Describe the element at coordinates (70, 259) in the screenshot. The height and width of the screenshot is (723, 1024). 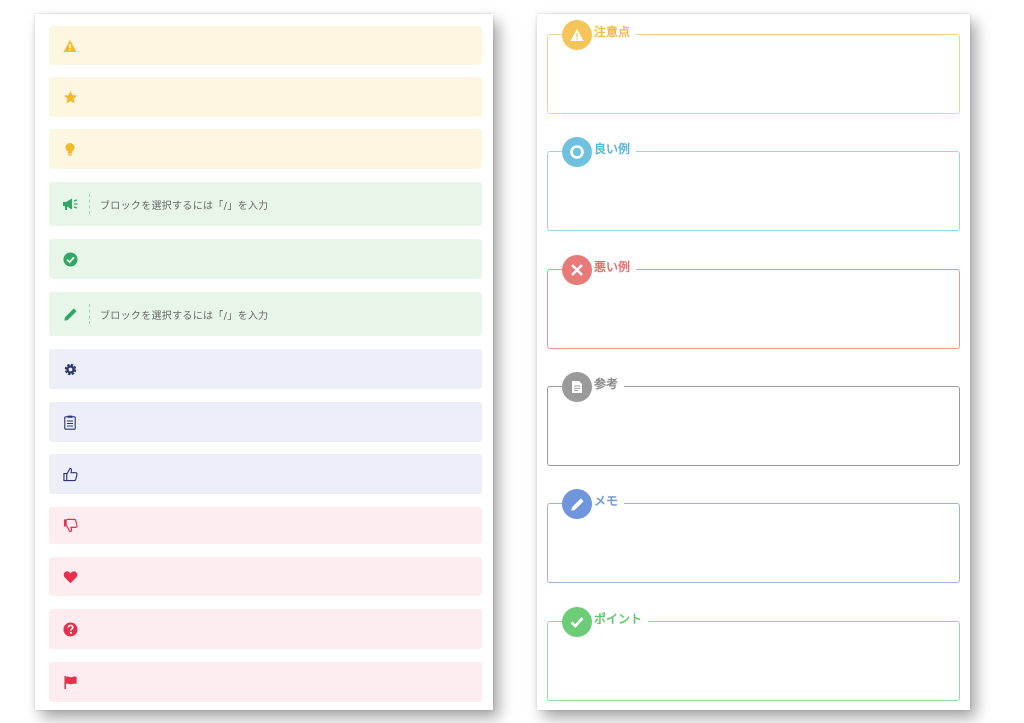
I see `check-circle-icon` at that location.